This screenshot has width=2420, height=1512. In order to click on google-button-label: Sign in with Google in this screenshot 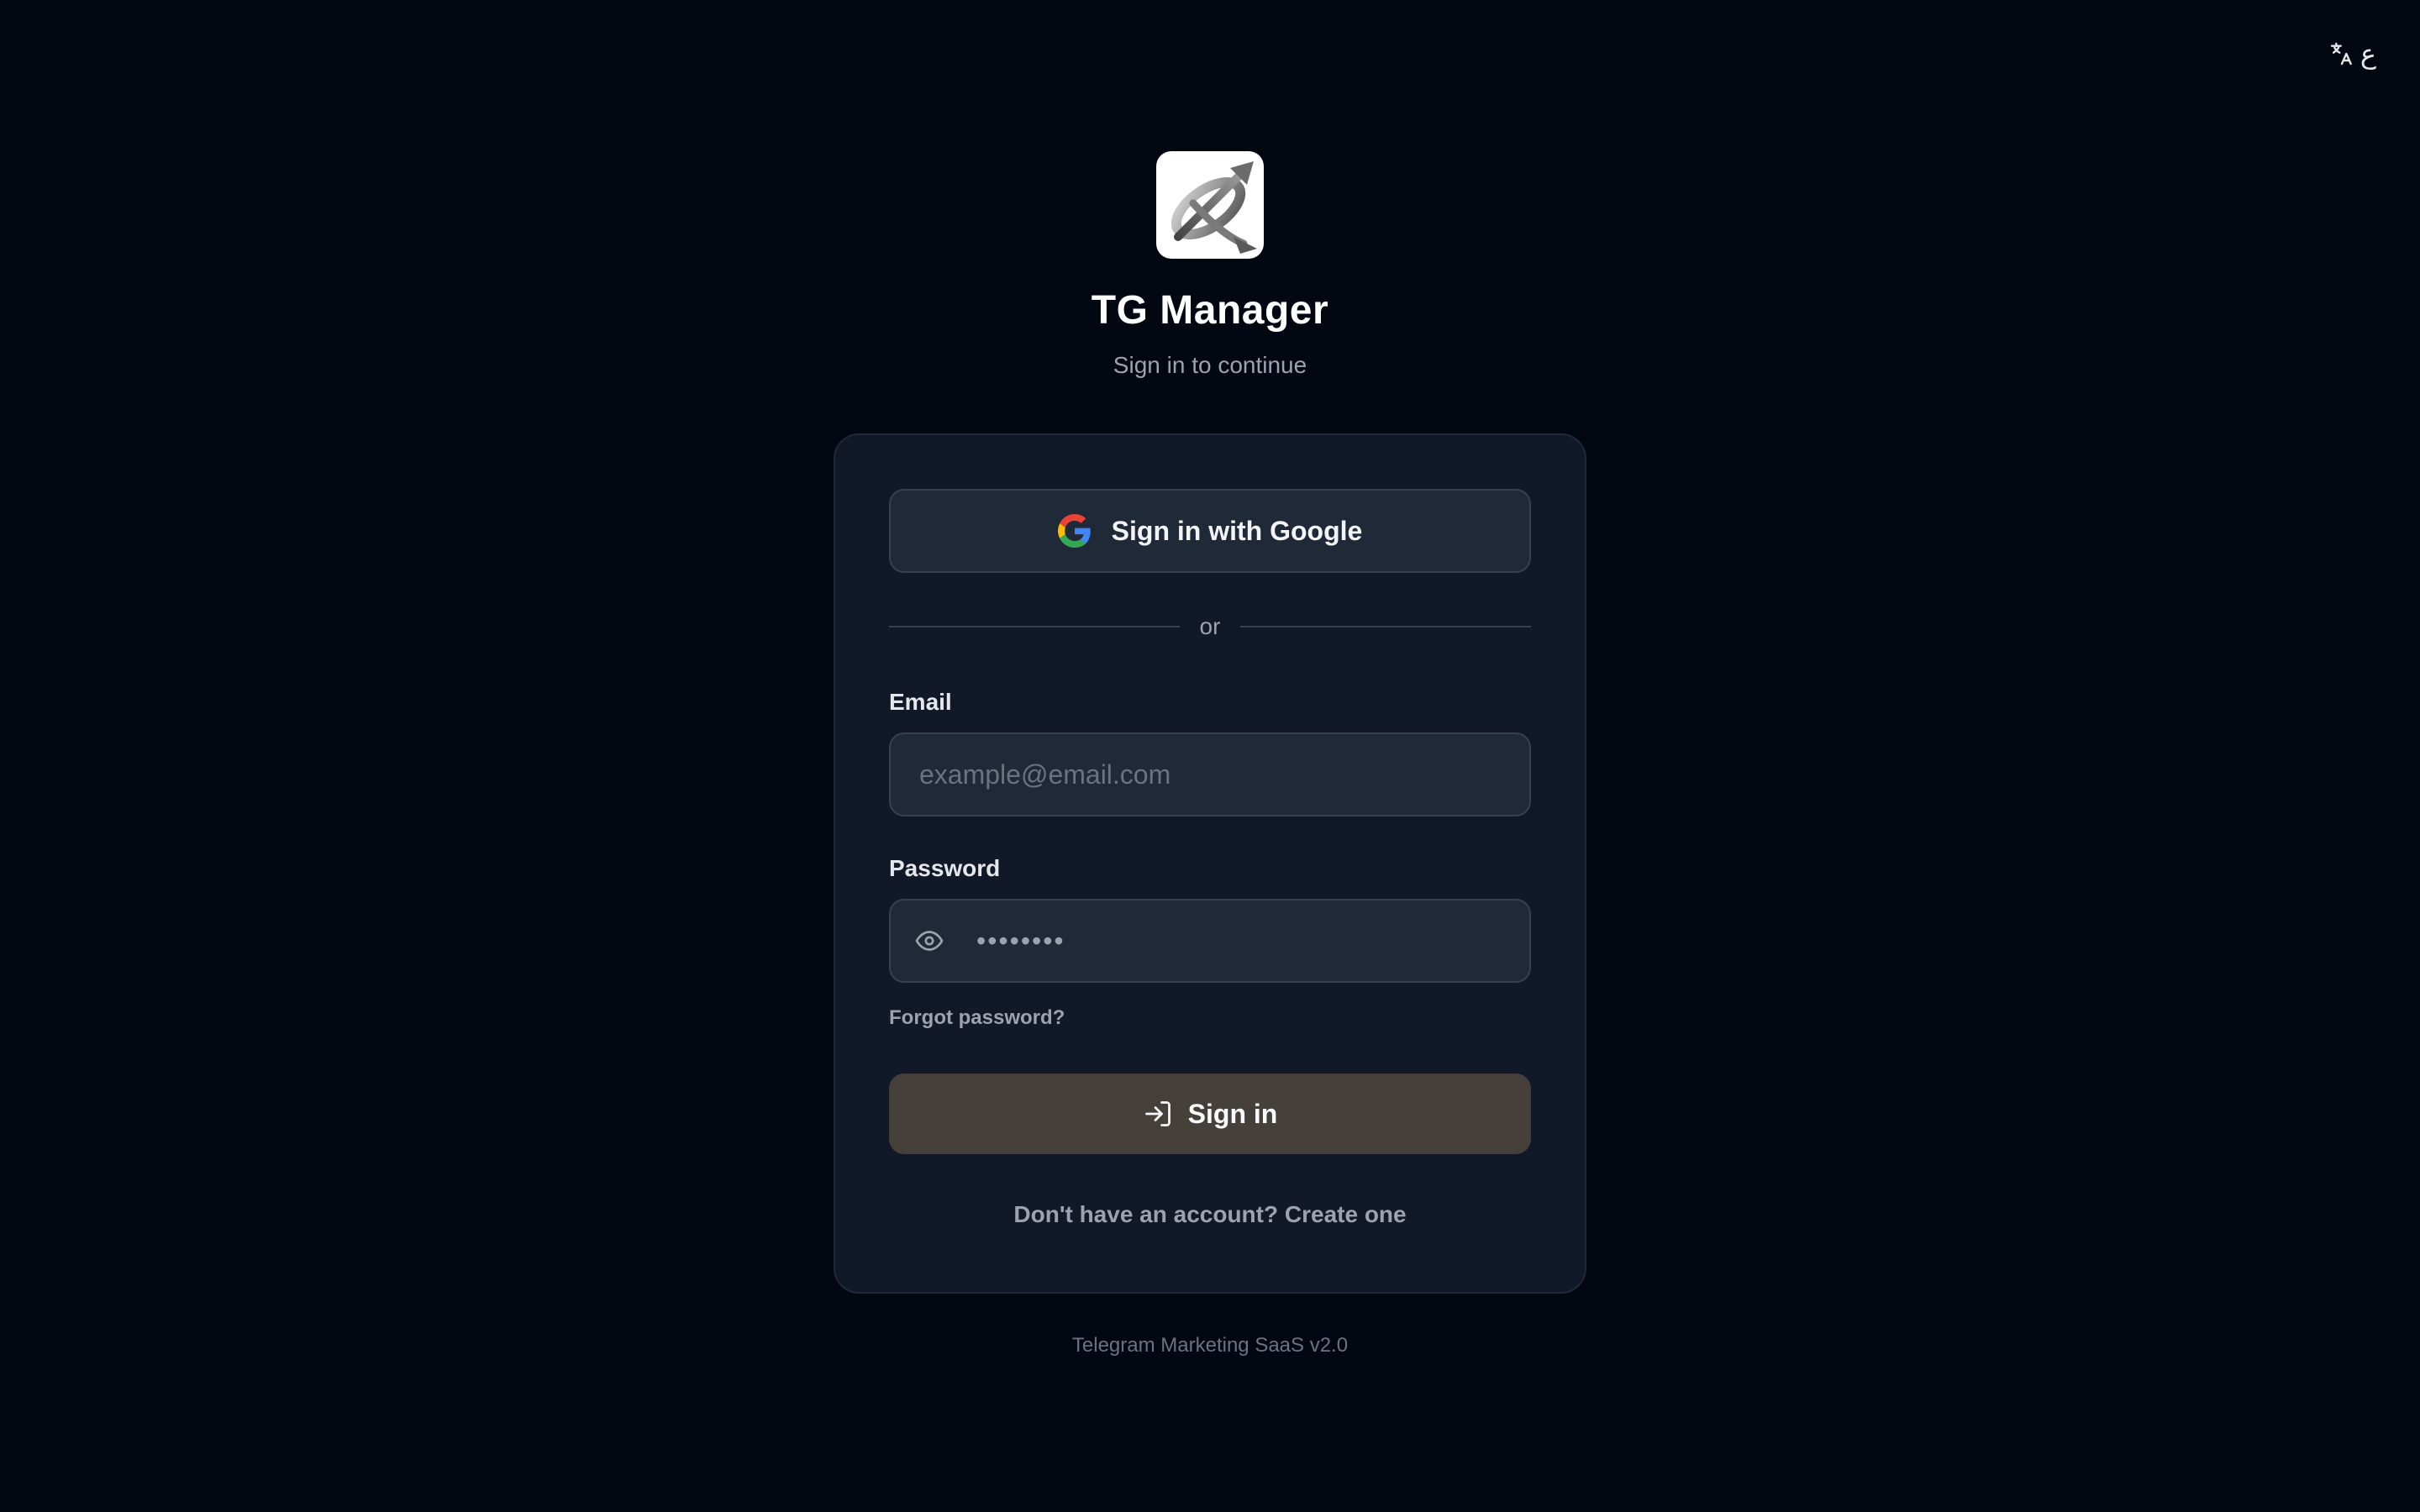, I will do `click(1237, 530)`.